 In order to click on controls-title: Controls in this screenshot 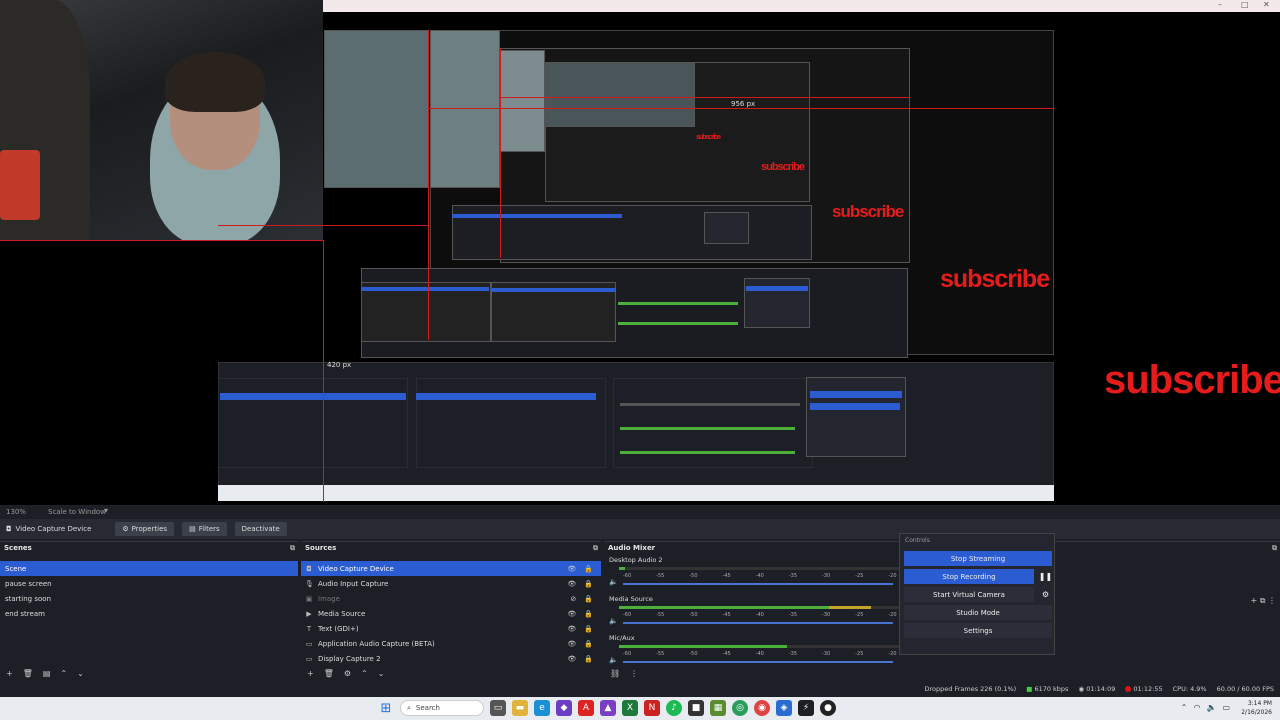, I will do `click(917, 540)`.